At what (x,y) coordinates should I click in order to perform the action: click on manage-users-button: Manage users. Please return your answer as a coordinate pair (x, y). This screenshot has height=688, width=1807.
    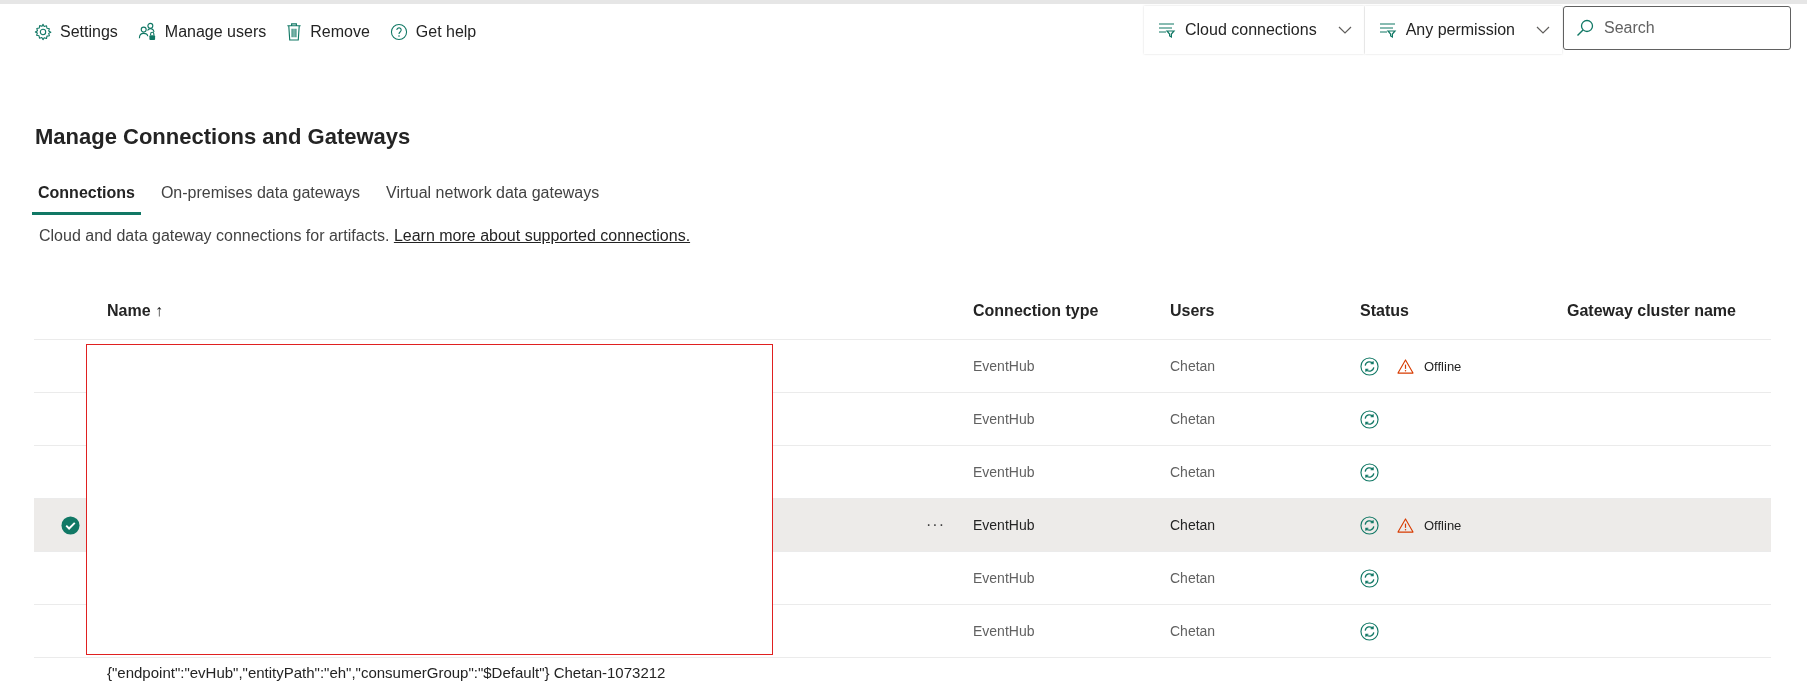
    Looking at the image, I should click on (202, 31).